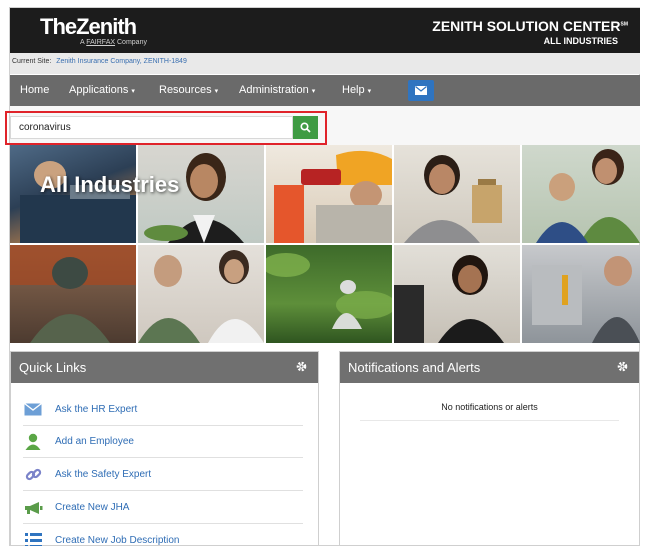 Image resolution: width=646 pixels, height=546 pixels. Describe the element at coordinates (53, 367) in the screenshot. I see `quick-links-title: Quick Links` at that location.